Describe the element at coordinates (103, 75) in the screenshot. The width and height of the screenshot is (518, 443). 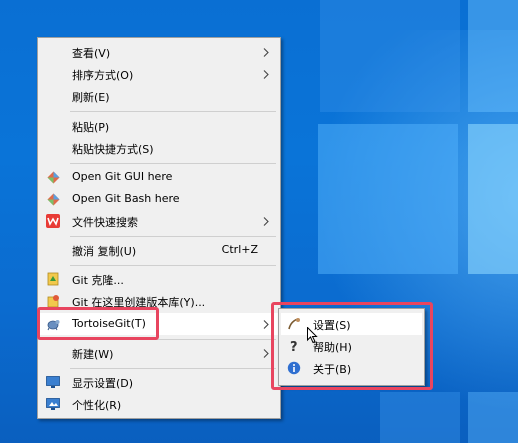
I see `menu-item-label: 排序方式(O)` at that location.